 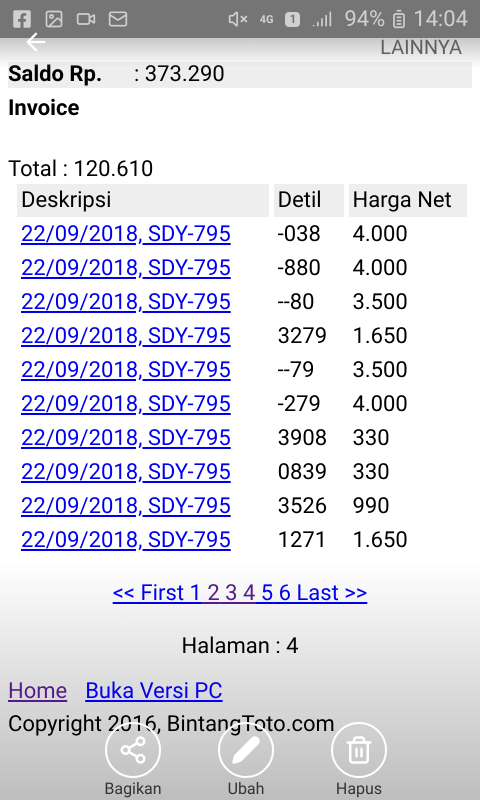 I want to click on detail-cell-text: 3908, so click(x=302, y=438).